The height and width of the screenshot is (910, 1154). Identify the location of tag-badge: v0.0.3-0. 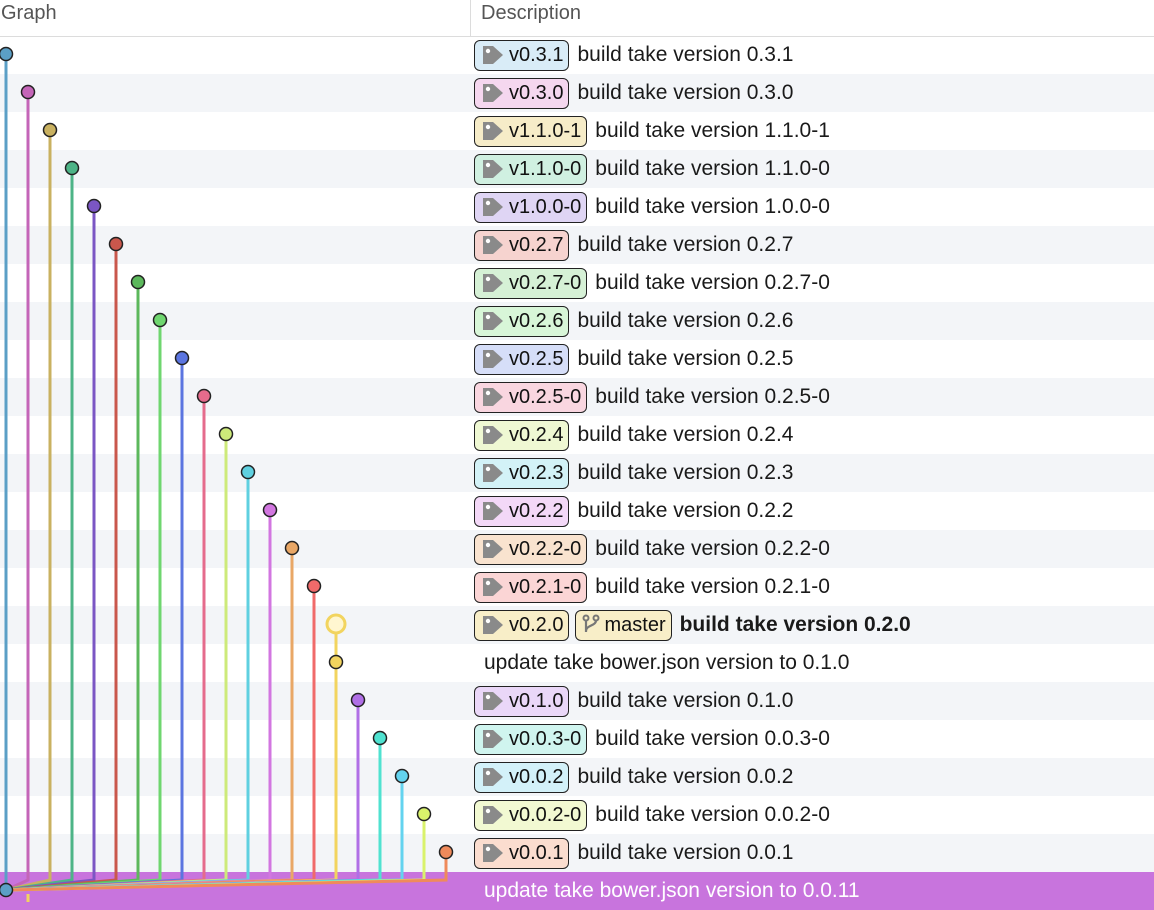
(531, 739).